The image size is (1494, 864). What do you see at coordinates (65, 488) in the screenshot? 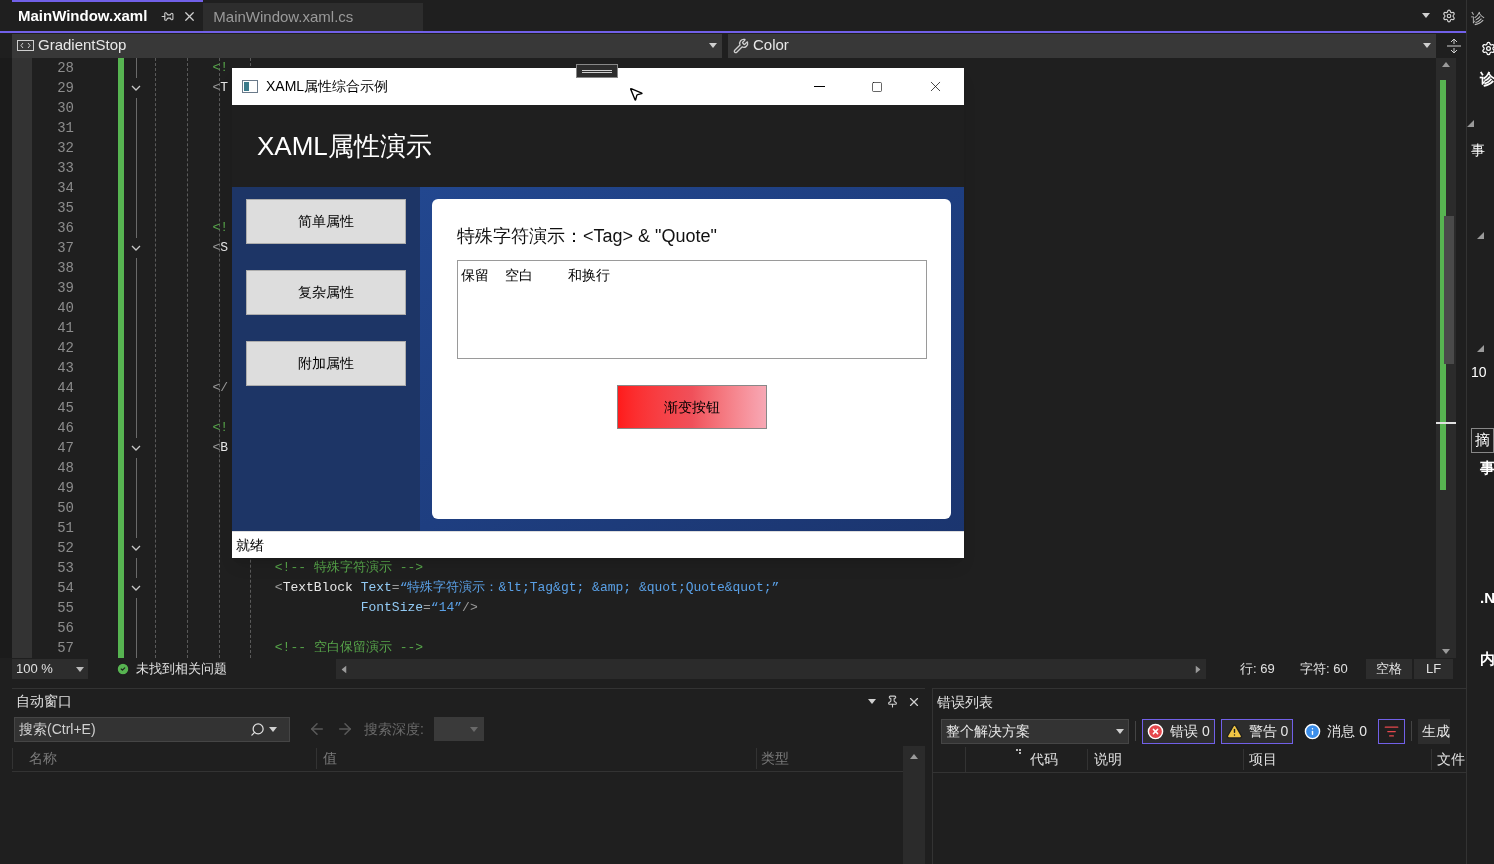
I see `line-number: 49` at bounding box center [65, 488].